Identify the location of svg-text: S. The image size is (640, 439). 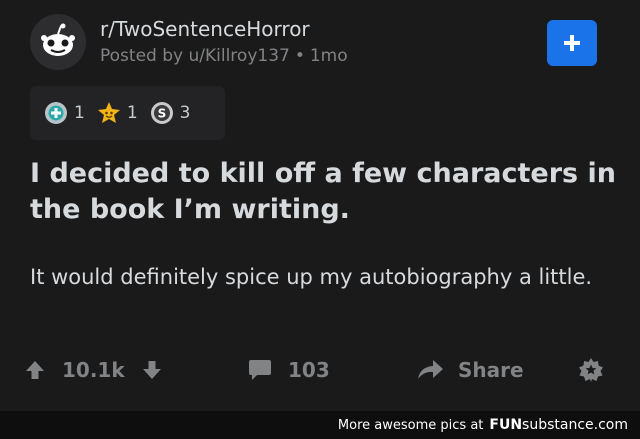
(161, 114).